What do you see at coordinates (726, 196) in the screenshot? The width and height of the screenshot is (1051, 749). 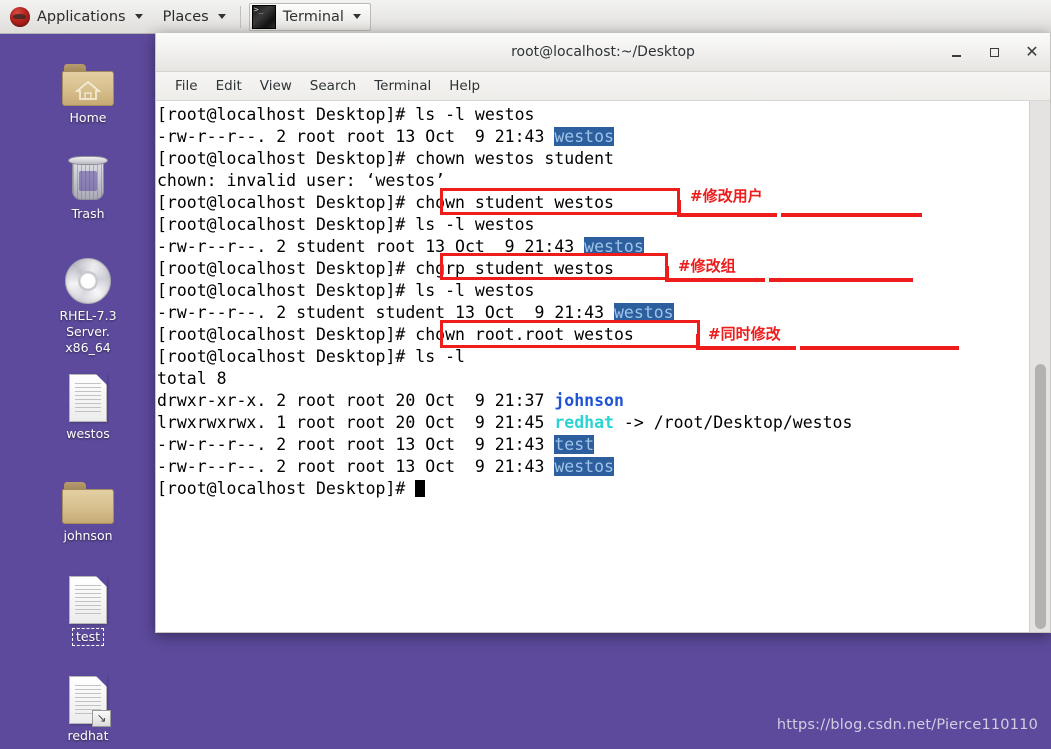 I see `annotation-label-chown-user: #修改用户` at bounding box center [726, 196].